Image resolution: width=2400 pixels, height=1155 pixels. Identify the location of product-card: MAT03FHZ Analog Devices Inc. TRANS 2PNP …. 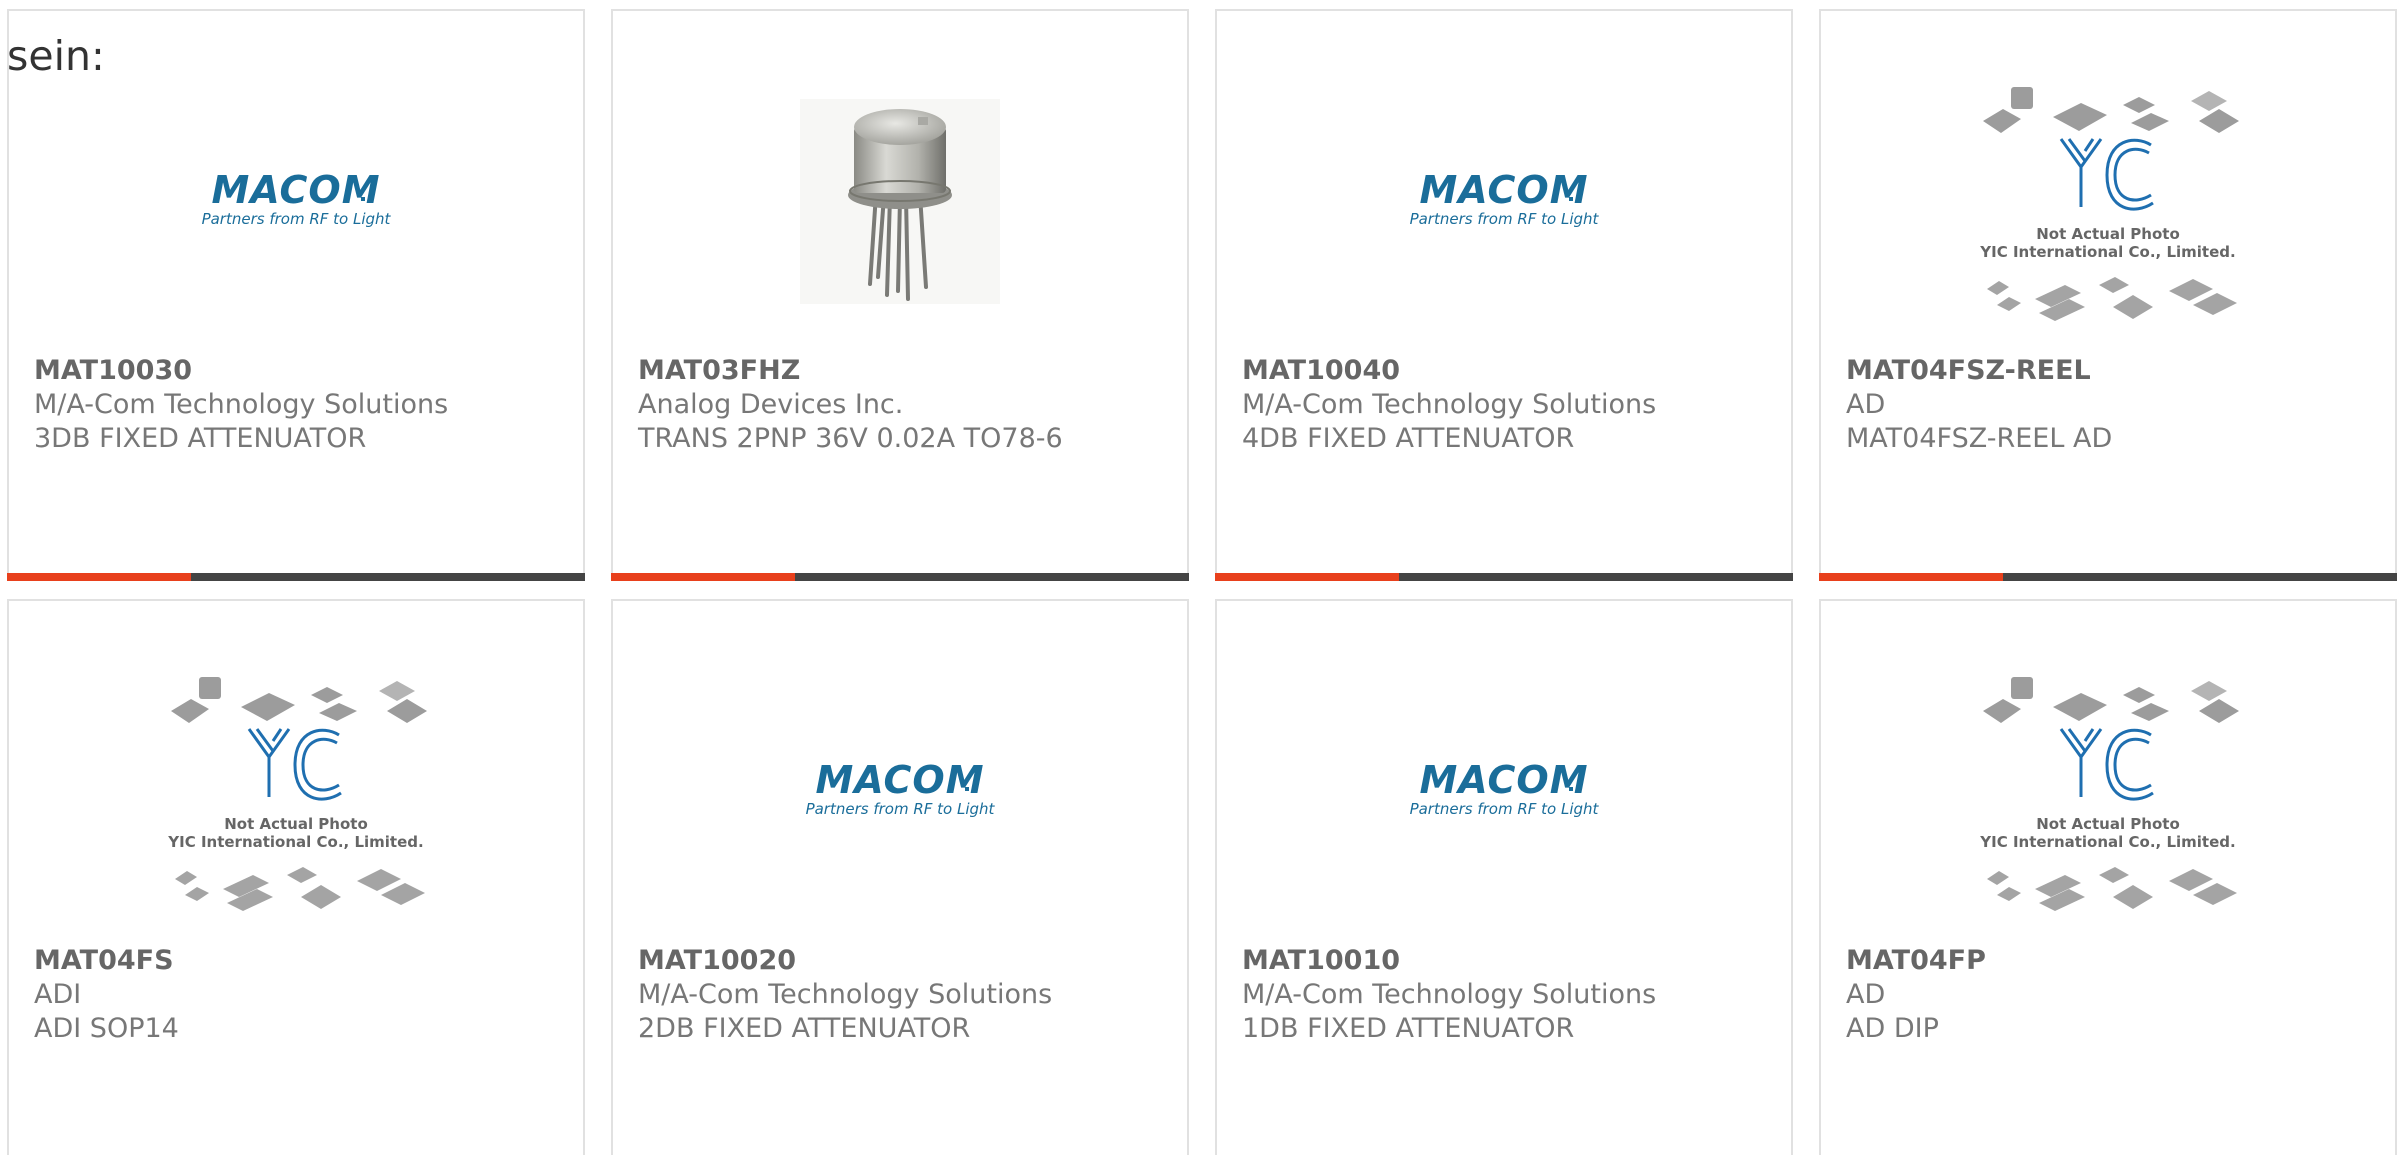
(900, 295).